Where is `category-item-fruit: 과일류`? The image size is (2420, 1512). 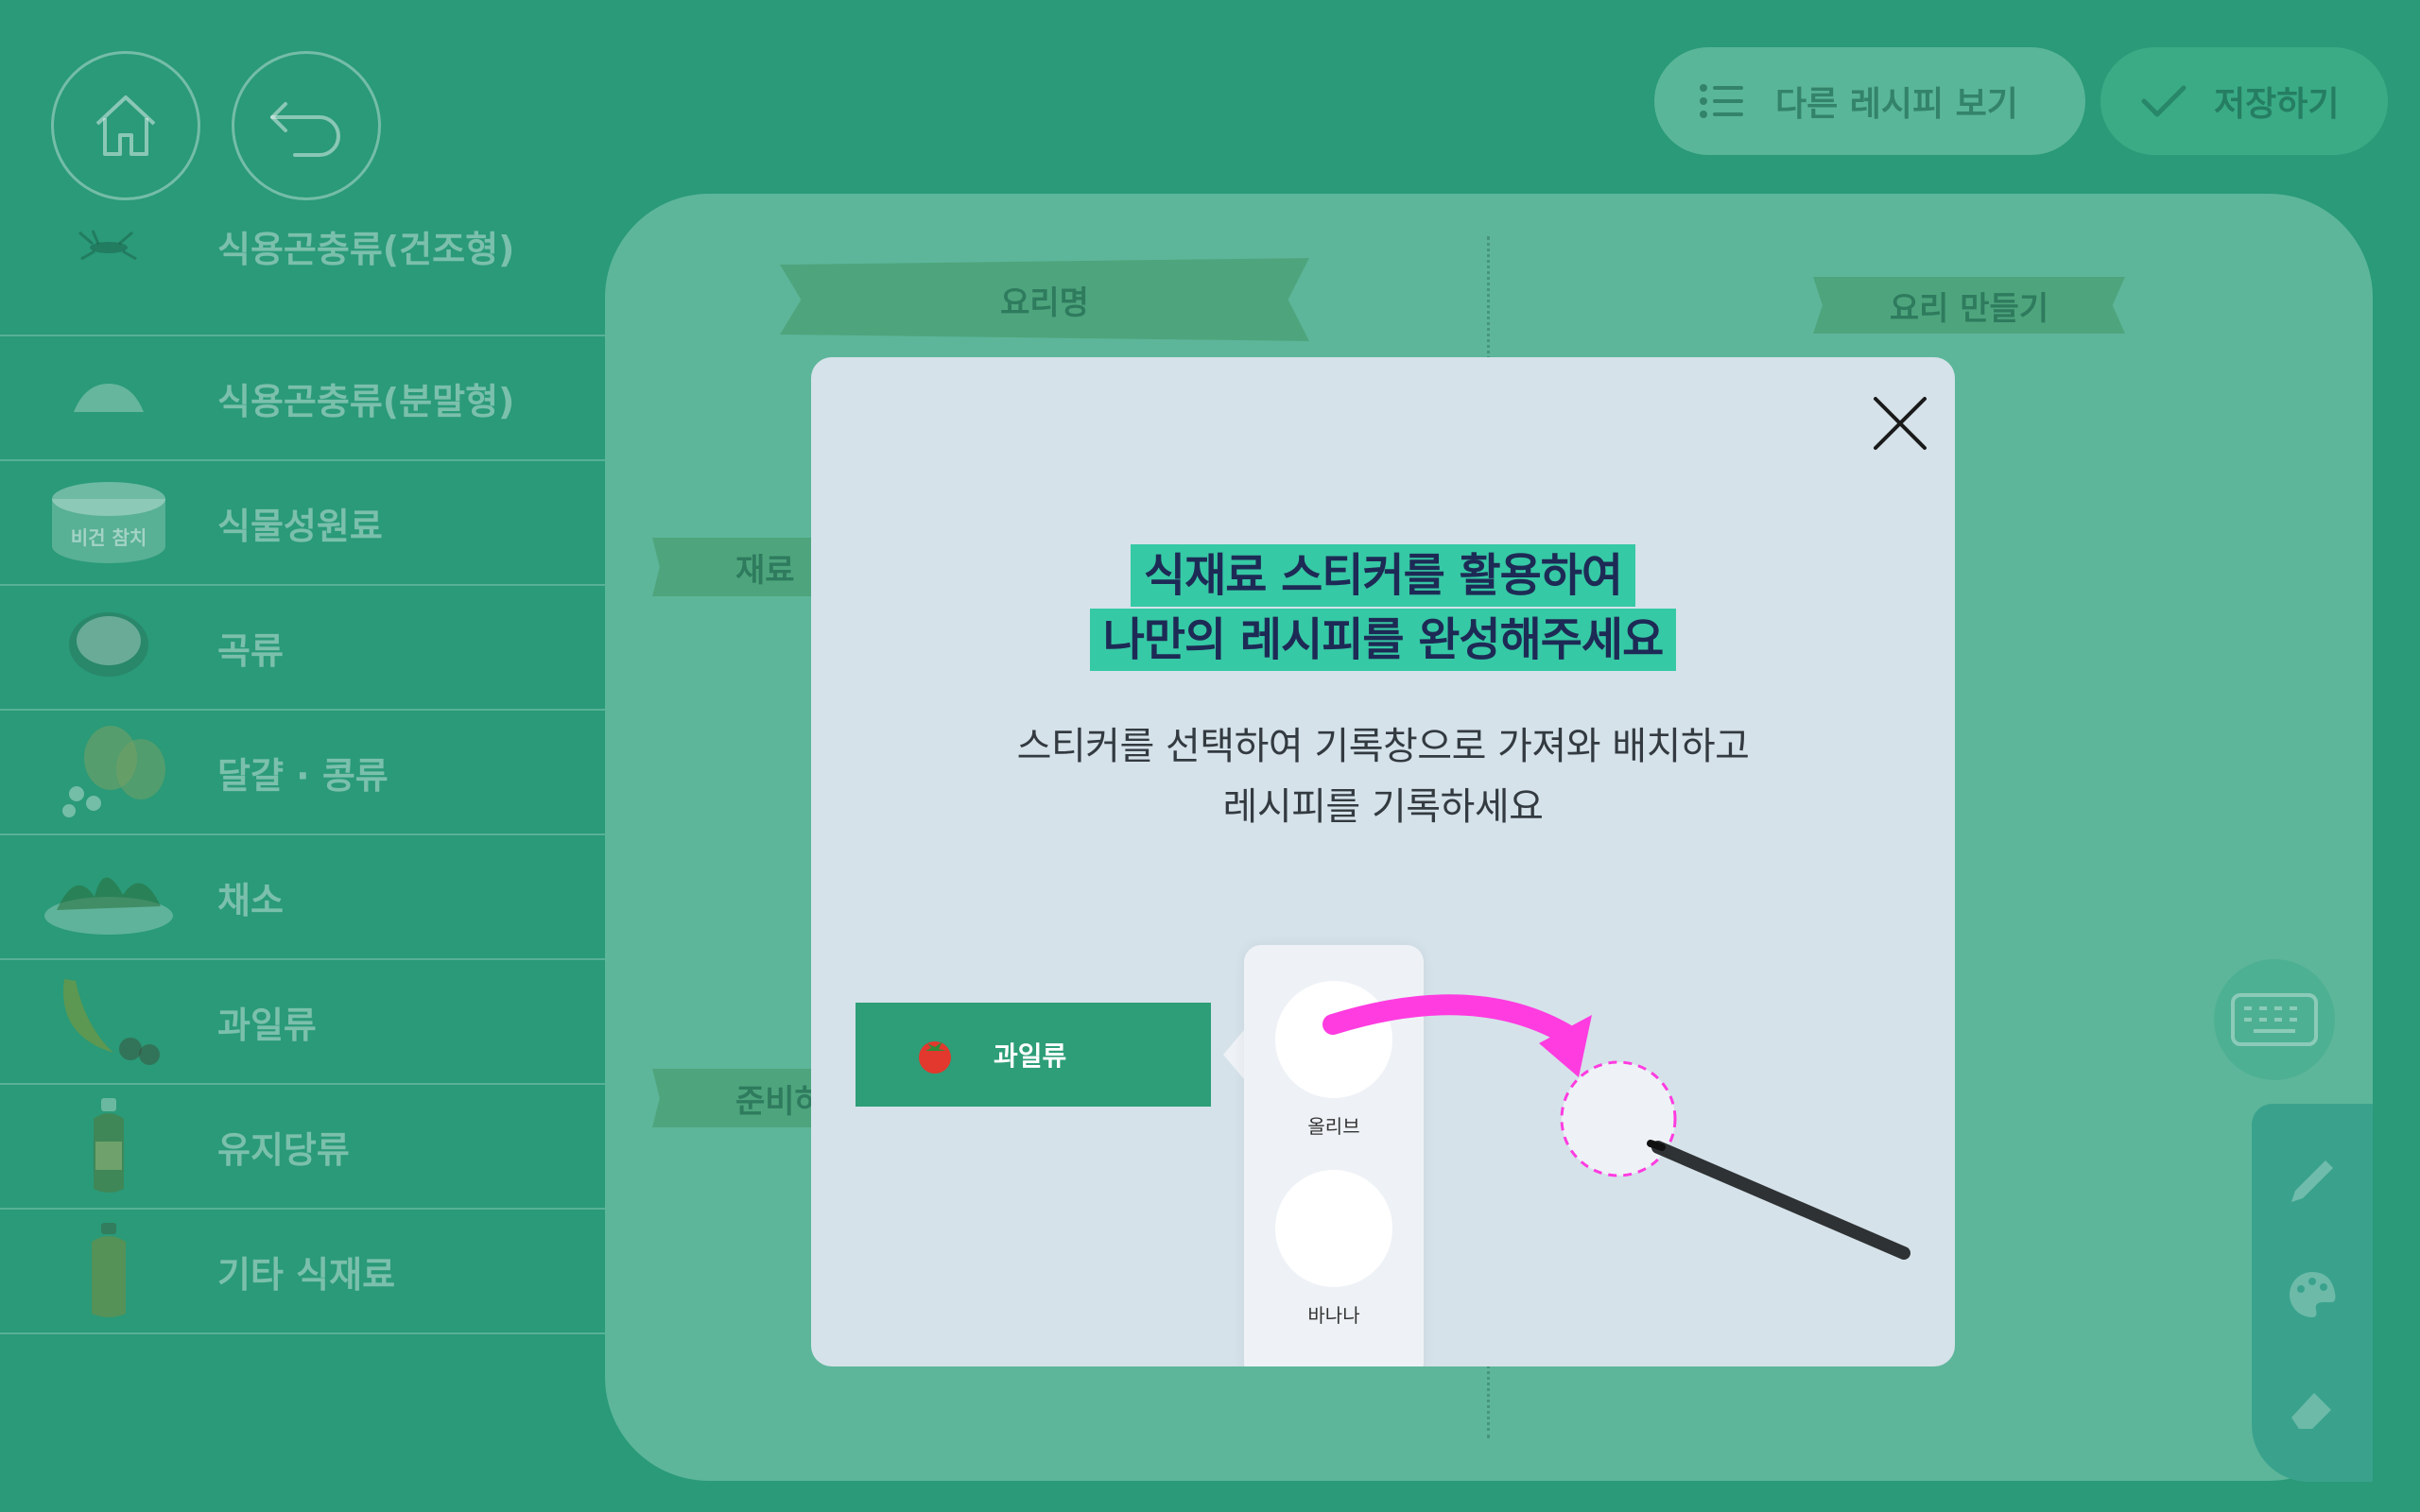
category-item-fruit: 과일류 is located at coordinates (302, 1022).